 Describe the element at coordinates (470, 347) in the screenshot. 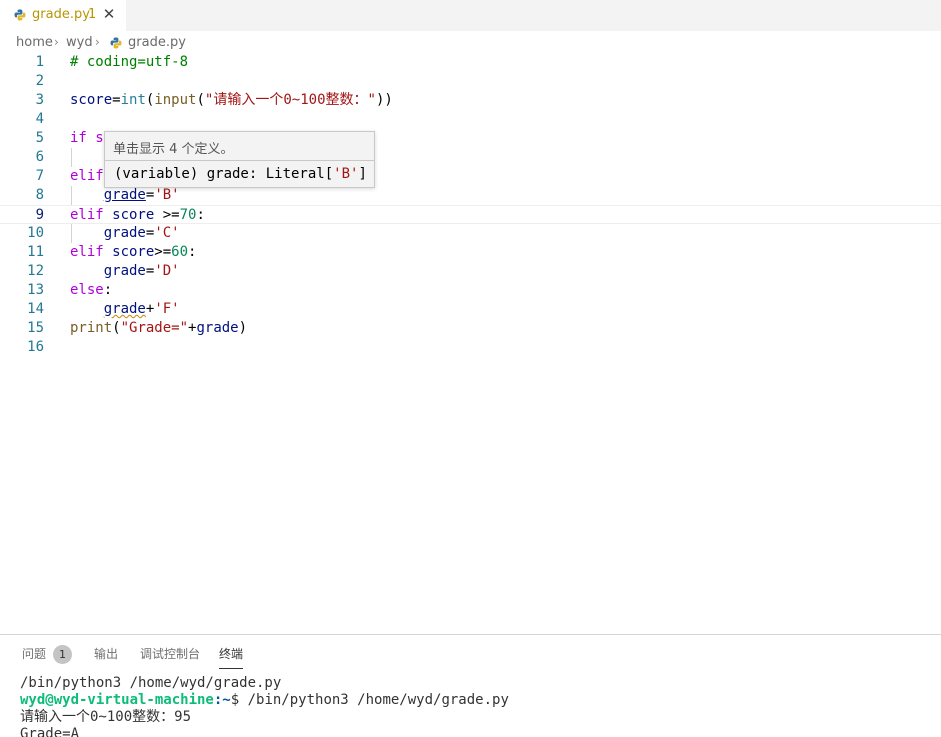

I see `code-line: 16` at that location.